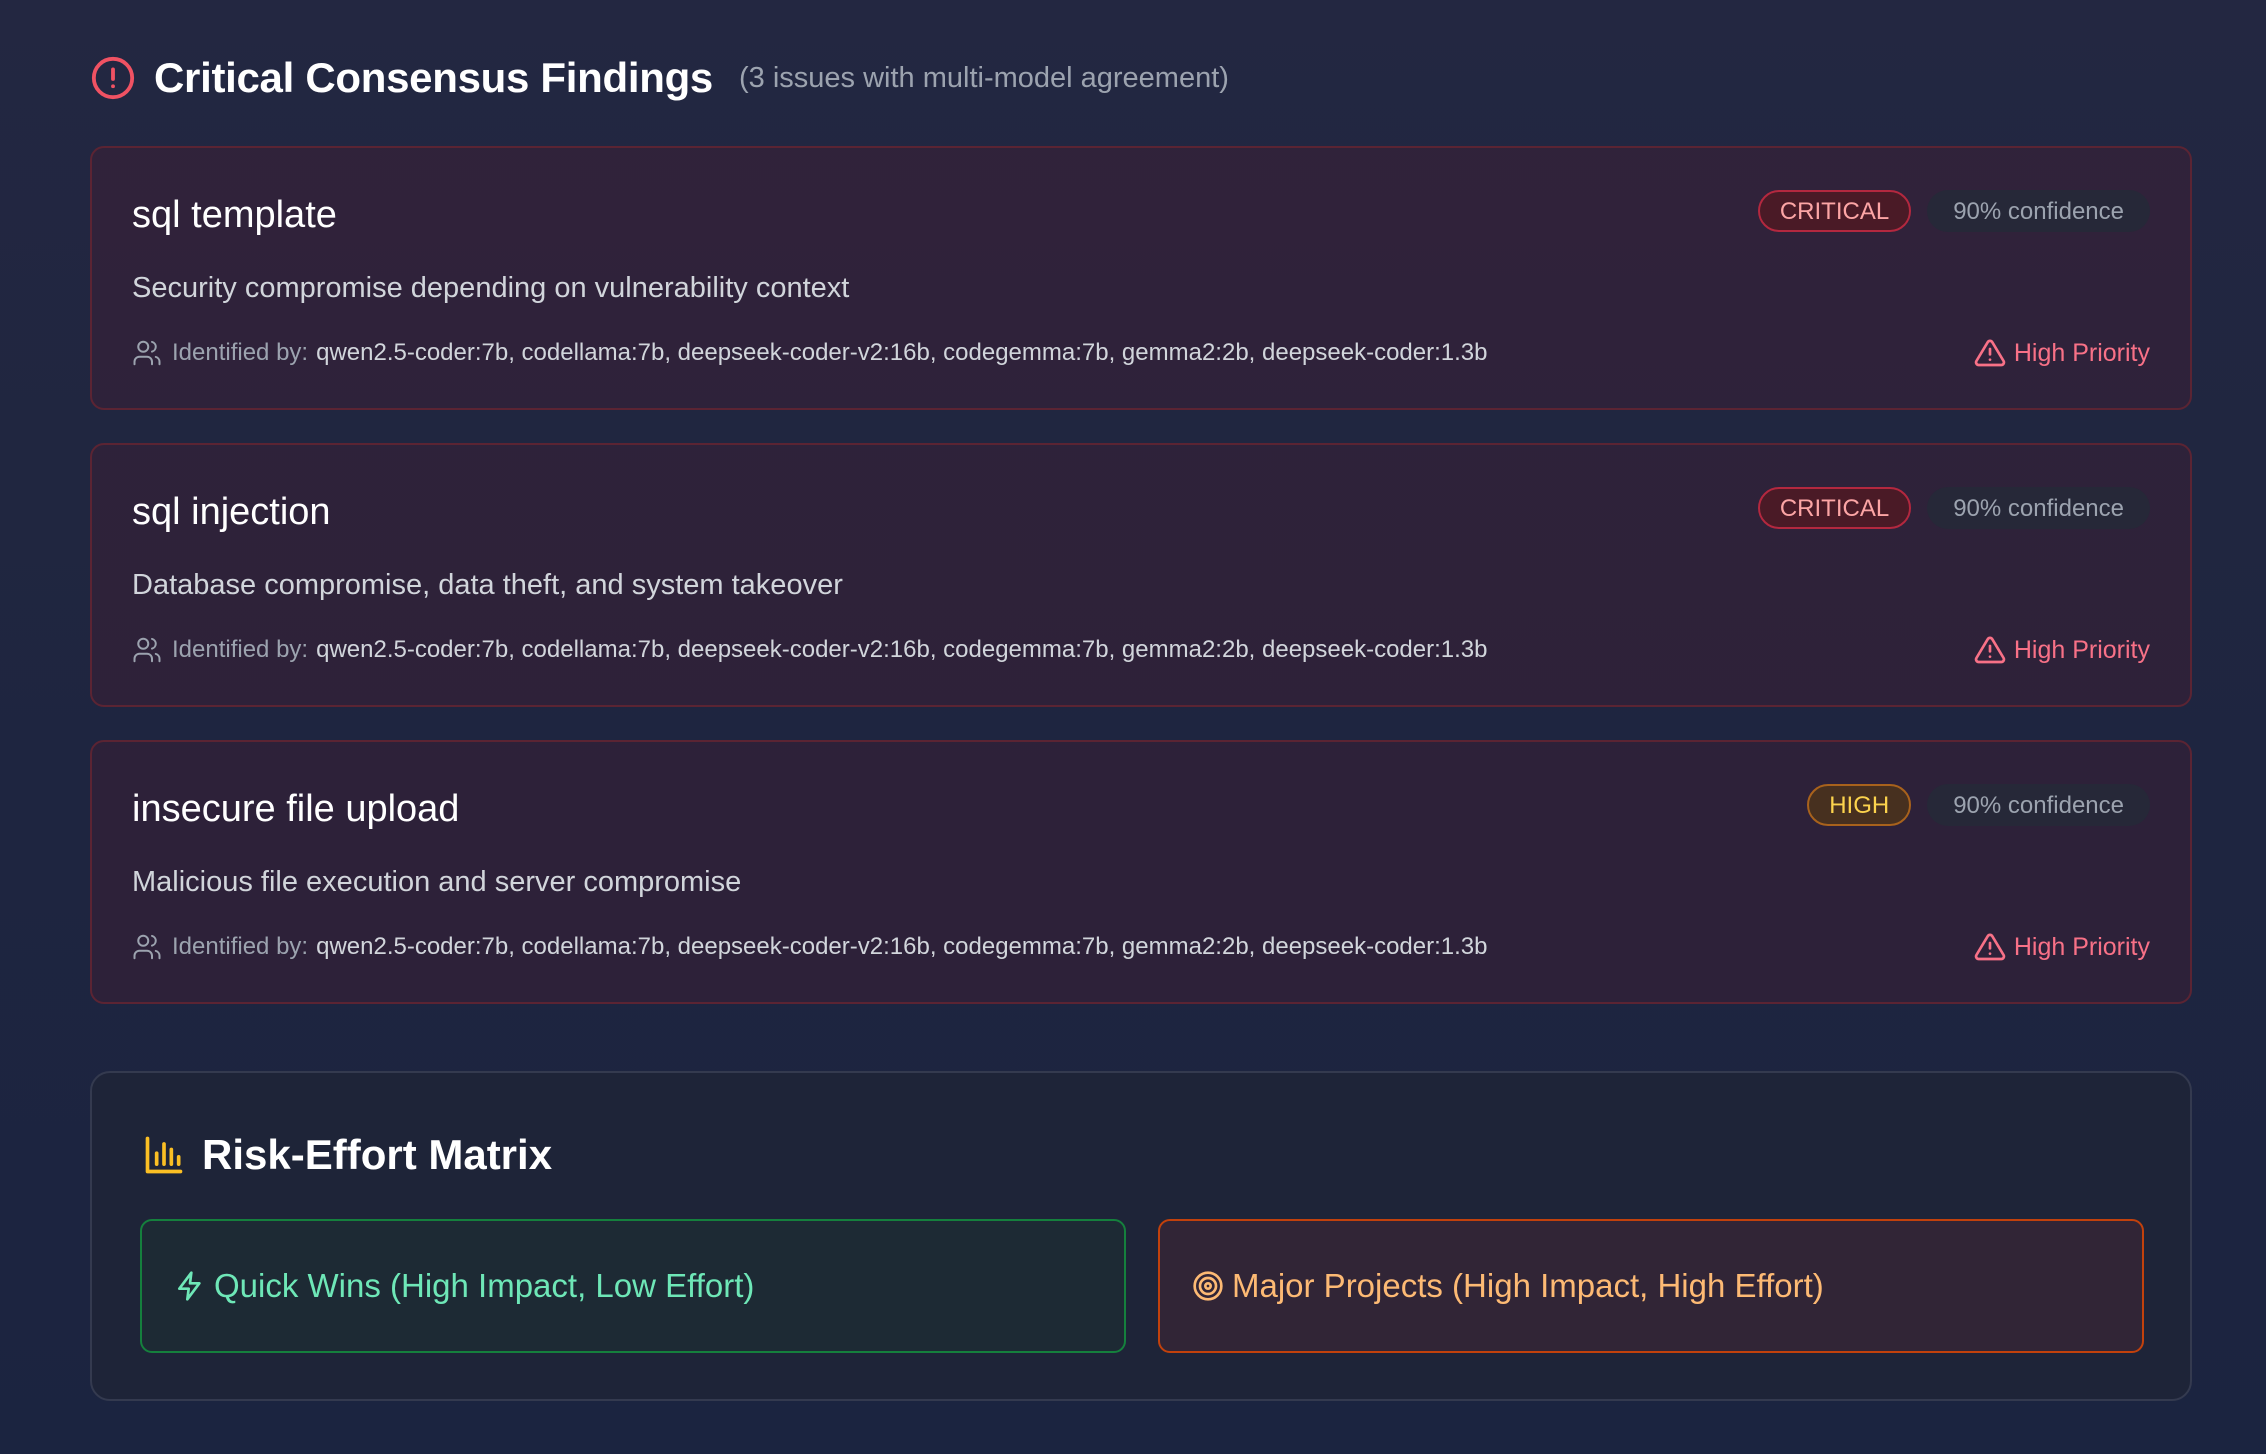 The width and height of the screenshot is (2266, 1454). What do you see at coordinates (433, 77) in the screenshot?
I see `page-title: Critical Consensus Findings` at bounding box center [433, 77].